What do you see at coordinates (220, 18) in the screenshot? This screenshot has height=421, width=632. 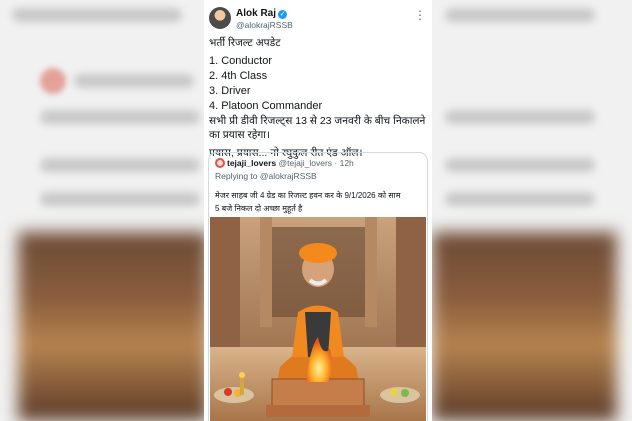 I see `author-avatar` at bounding box center [220, 18].